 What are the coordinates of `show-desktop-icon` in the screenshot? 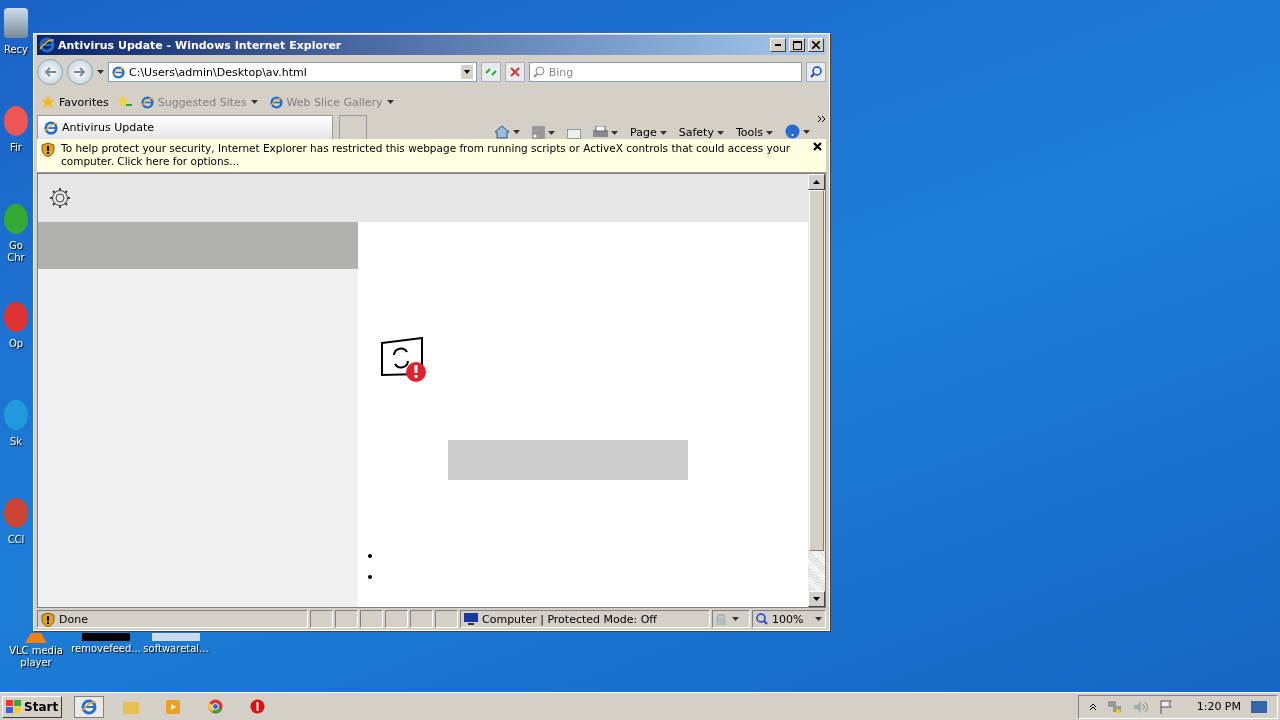 It's located at (1259, 706).